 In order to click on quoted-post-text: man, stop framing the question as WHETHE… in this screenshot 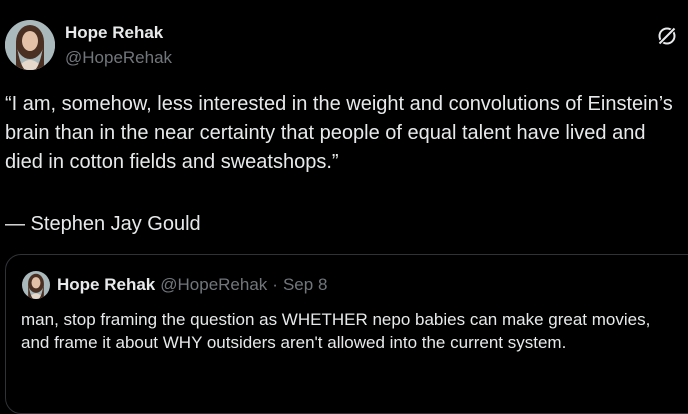, I will do `click(336, 331)`.